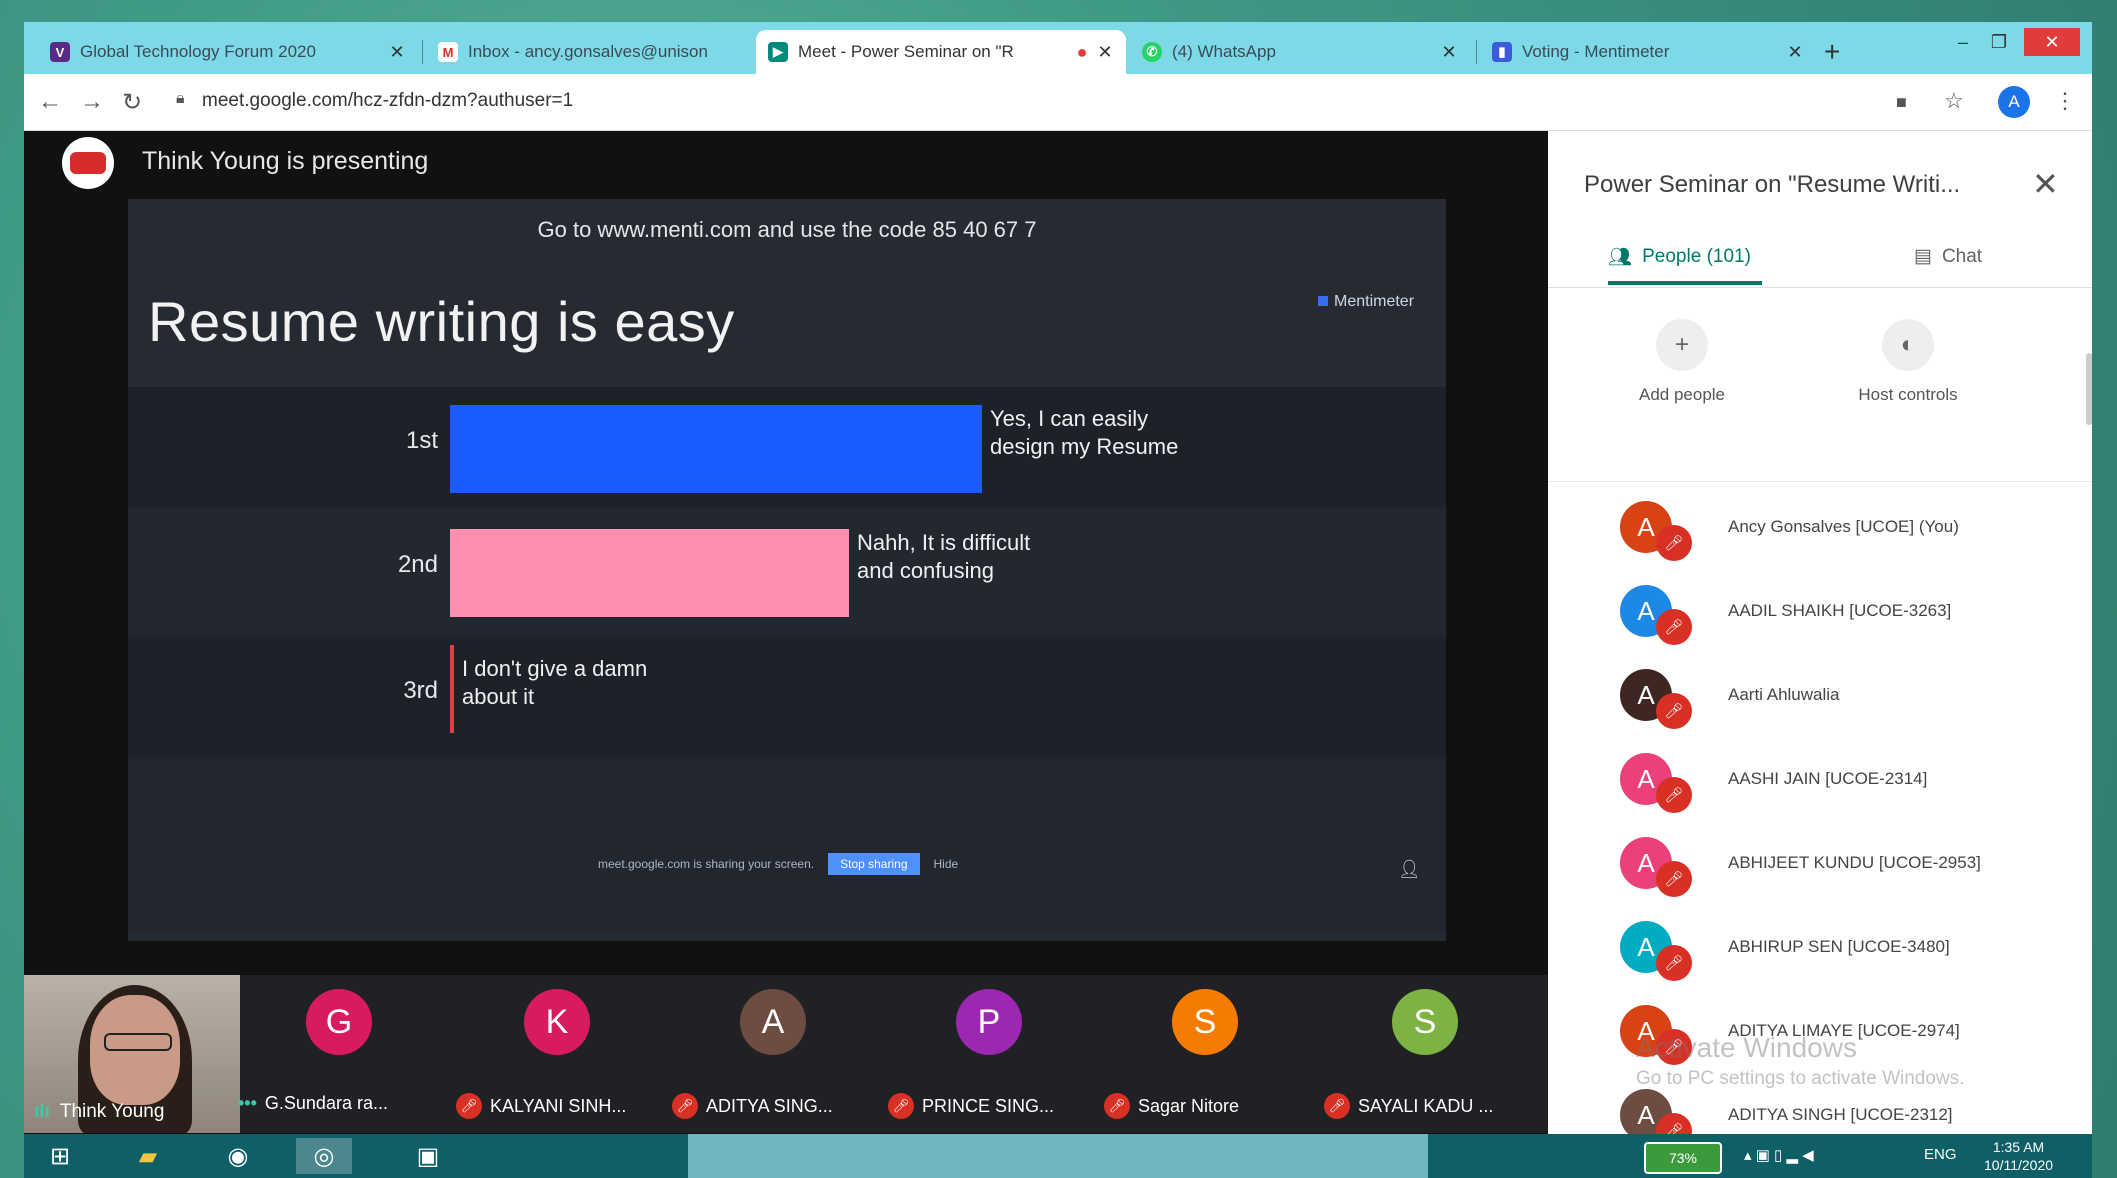 The image size is (2117, 1178). I want to click on tab-meet: ▶ Meet - Power Seminar on "R ● ✕, so click(941, 52).